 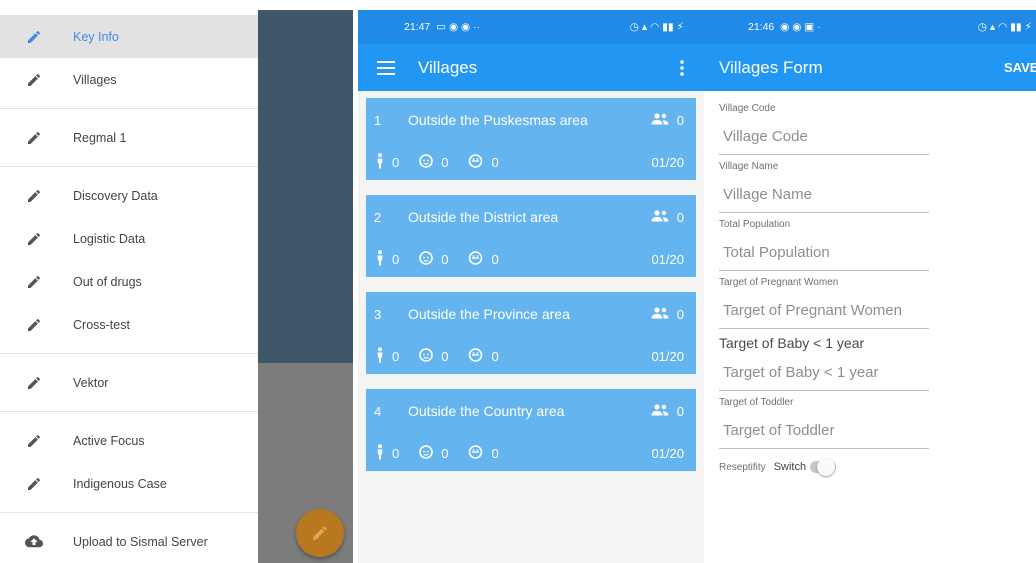 What do you see at coordinates (129, 541) in the screenshot?
I see `drawer-item-upload-to-sismal-server: Upload to Sismal Server` at bounding box center [129, 541].